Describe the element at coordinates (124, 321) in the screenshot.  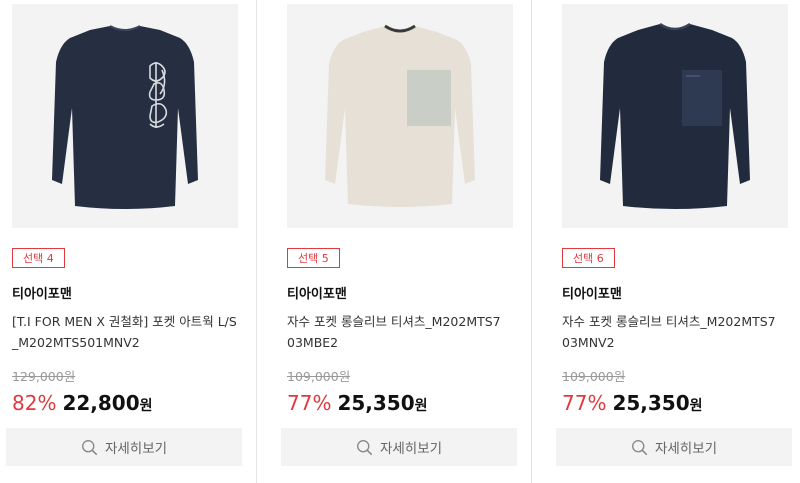
I see `product-name-line: [T.I FOR MEN X 권철화] 포켓 아트웍 L/S` at that location.